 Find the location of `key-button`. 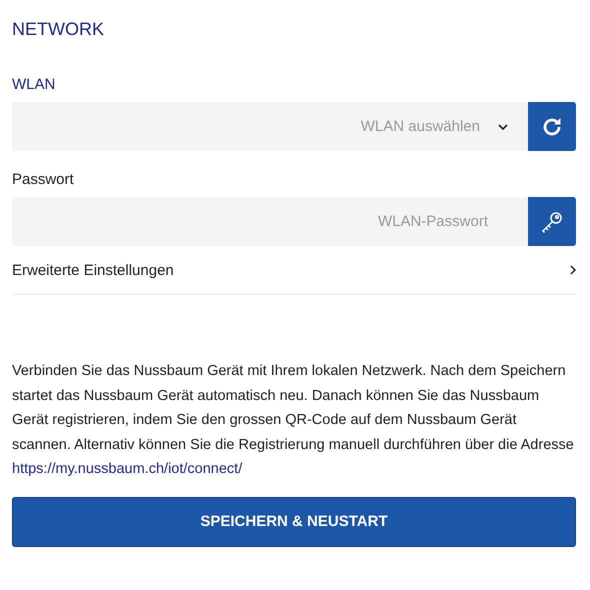

key-button is located at coordinates (552, 221).